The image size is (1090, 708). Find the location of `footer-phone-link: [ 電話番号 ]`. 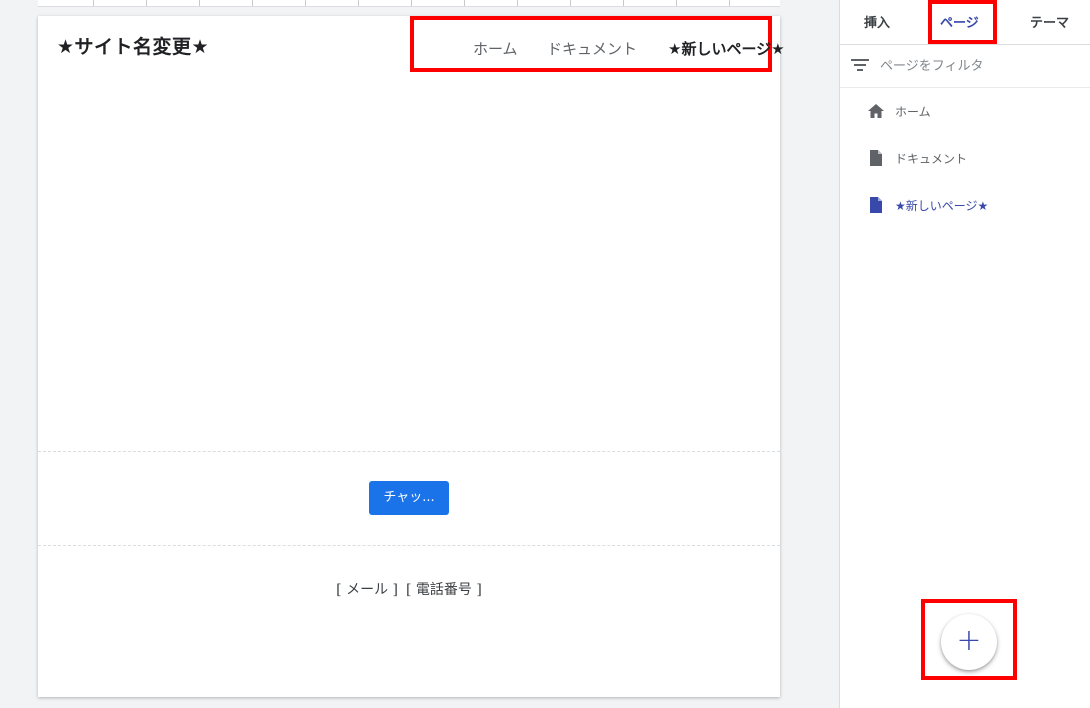

footer-phone-link: [ 電話番号 ] is located at coordinates (444, 590).